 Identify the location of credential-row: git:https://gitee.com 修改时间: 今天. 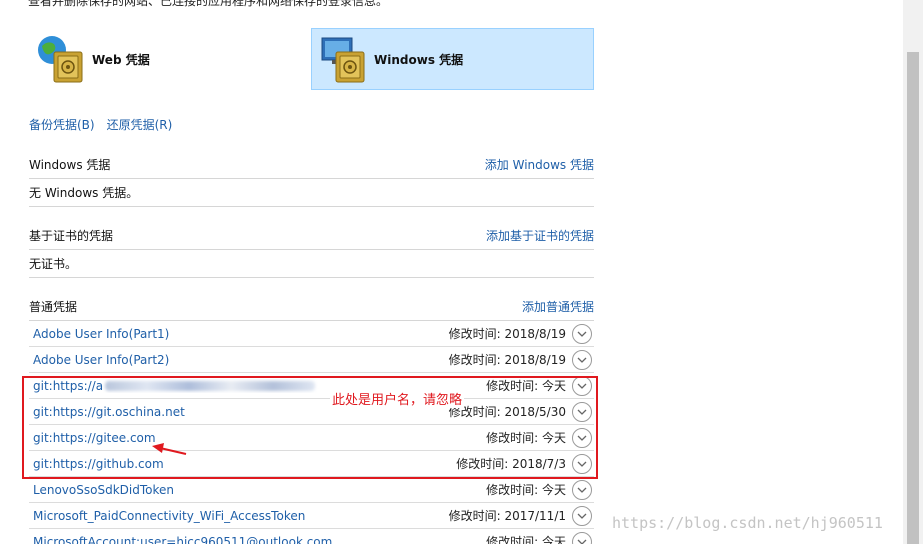
(311, 438).